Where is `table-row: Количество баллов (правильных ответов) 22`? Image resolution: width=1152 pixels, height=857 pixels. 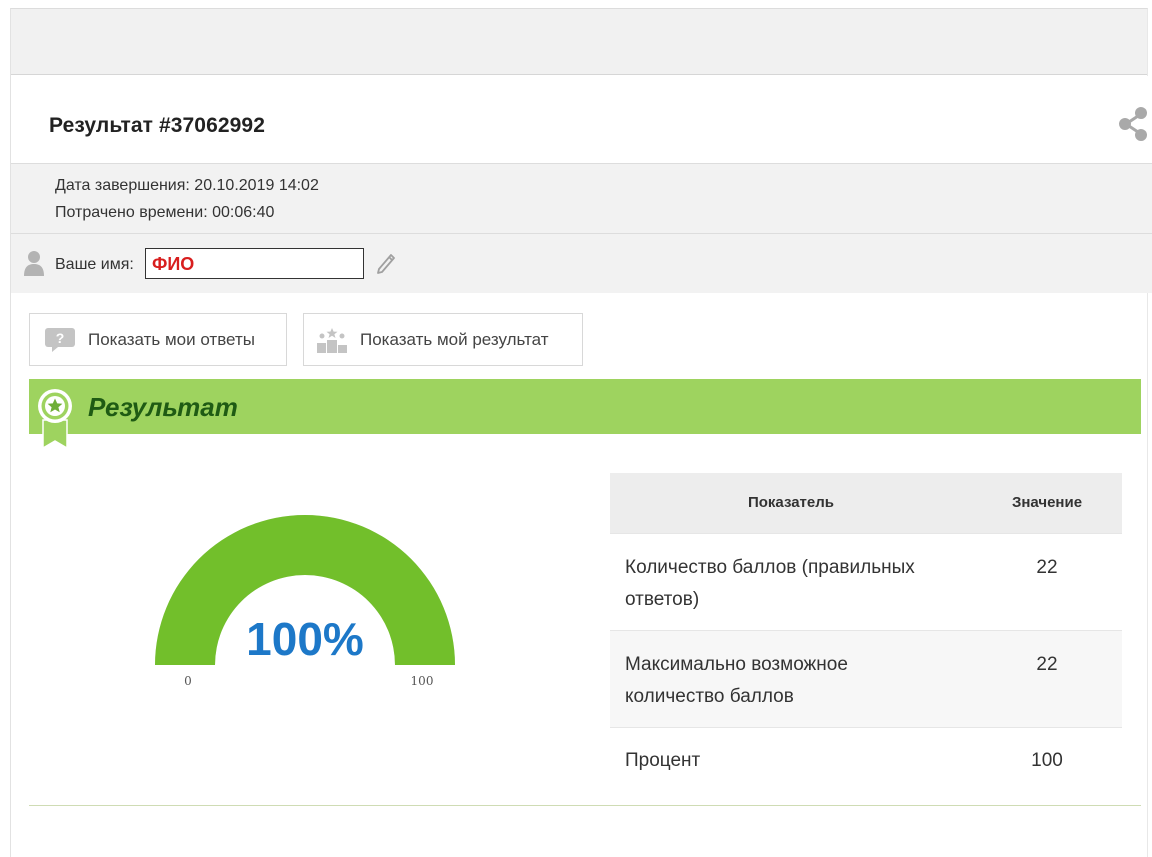 table-row: Количество баллов (правильных ответов) 22 is located at coordinates (866, 581).